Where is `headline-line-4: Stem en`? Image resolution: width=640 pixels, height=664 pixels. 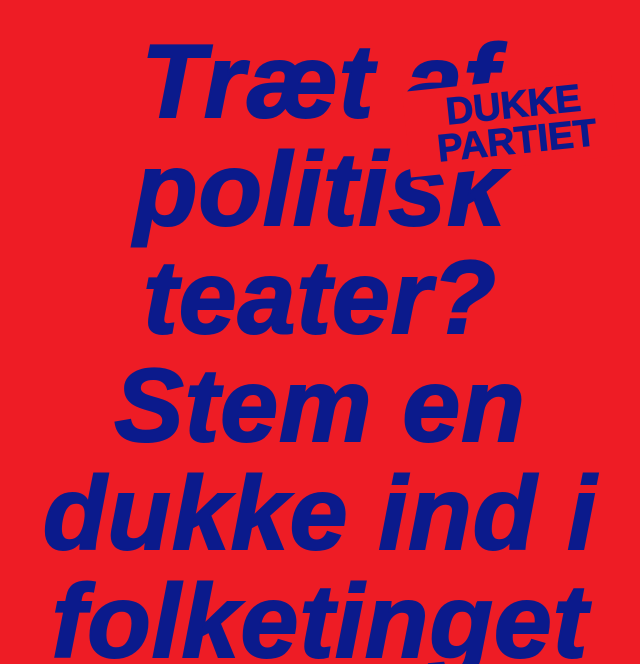 headline-line-4: Stem en is located at coordinates (319, 406).